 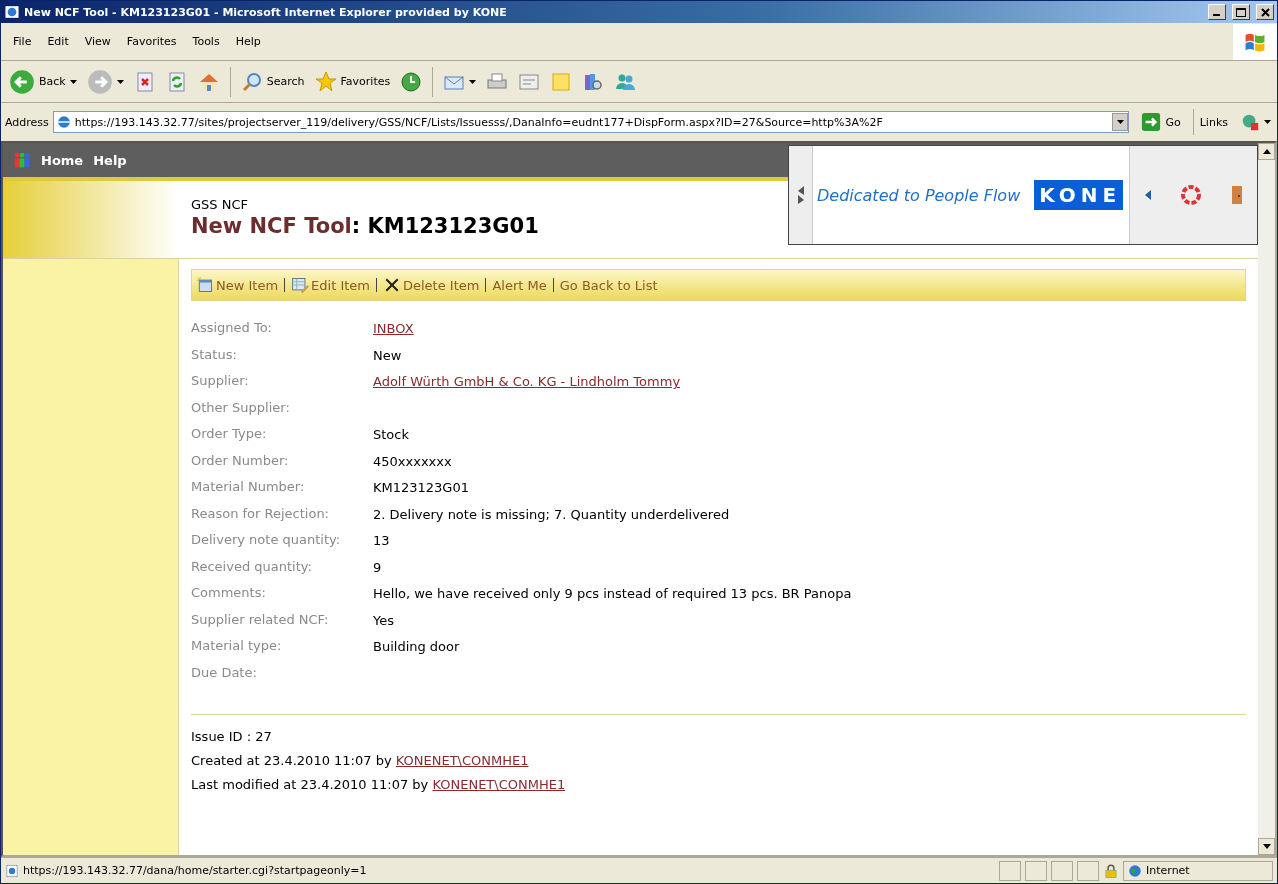 What do you see at coordinates (224, 672) in the screenshot?
I see `field-label: Due Date:` at bounding box center [224, 672].